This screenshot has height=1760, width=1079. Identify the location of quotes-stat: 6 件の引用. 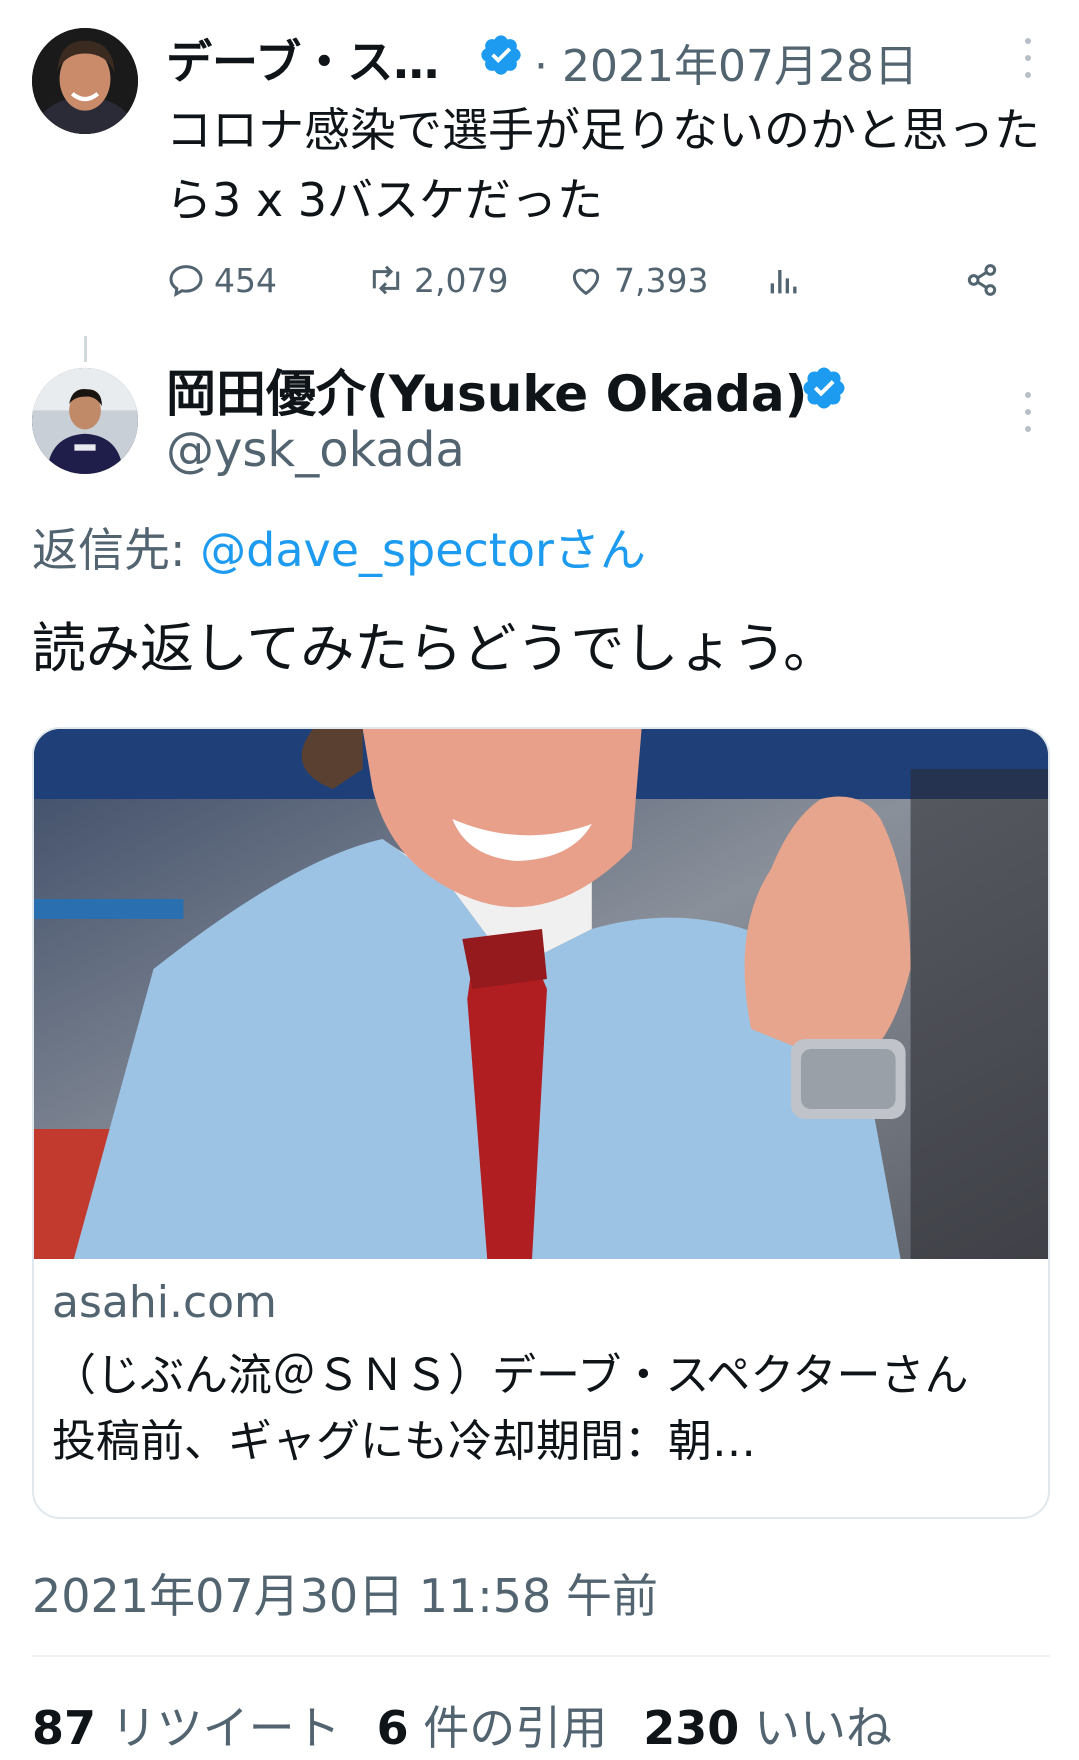
(492, 1725).